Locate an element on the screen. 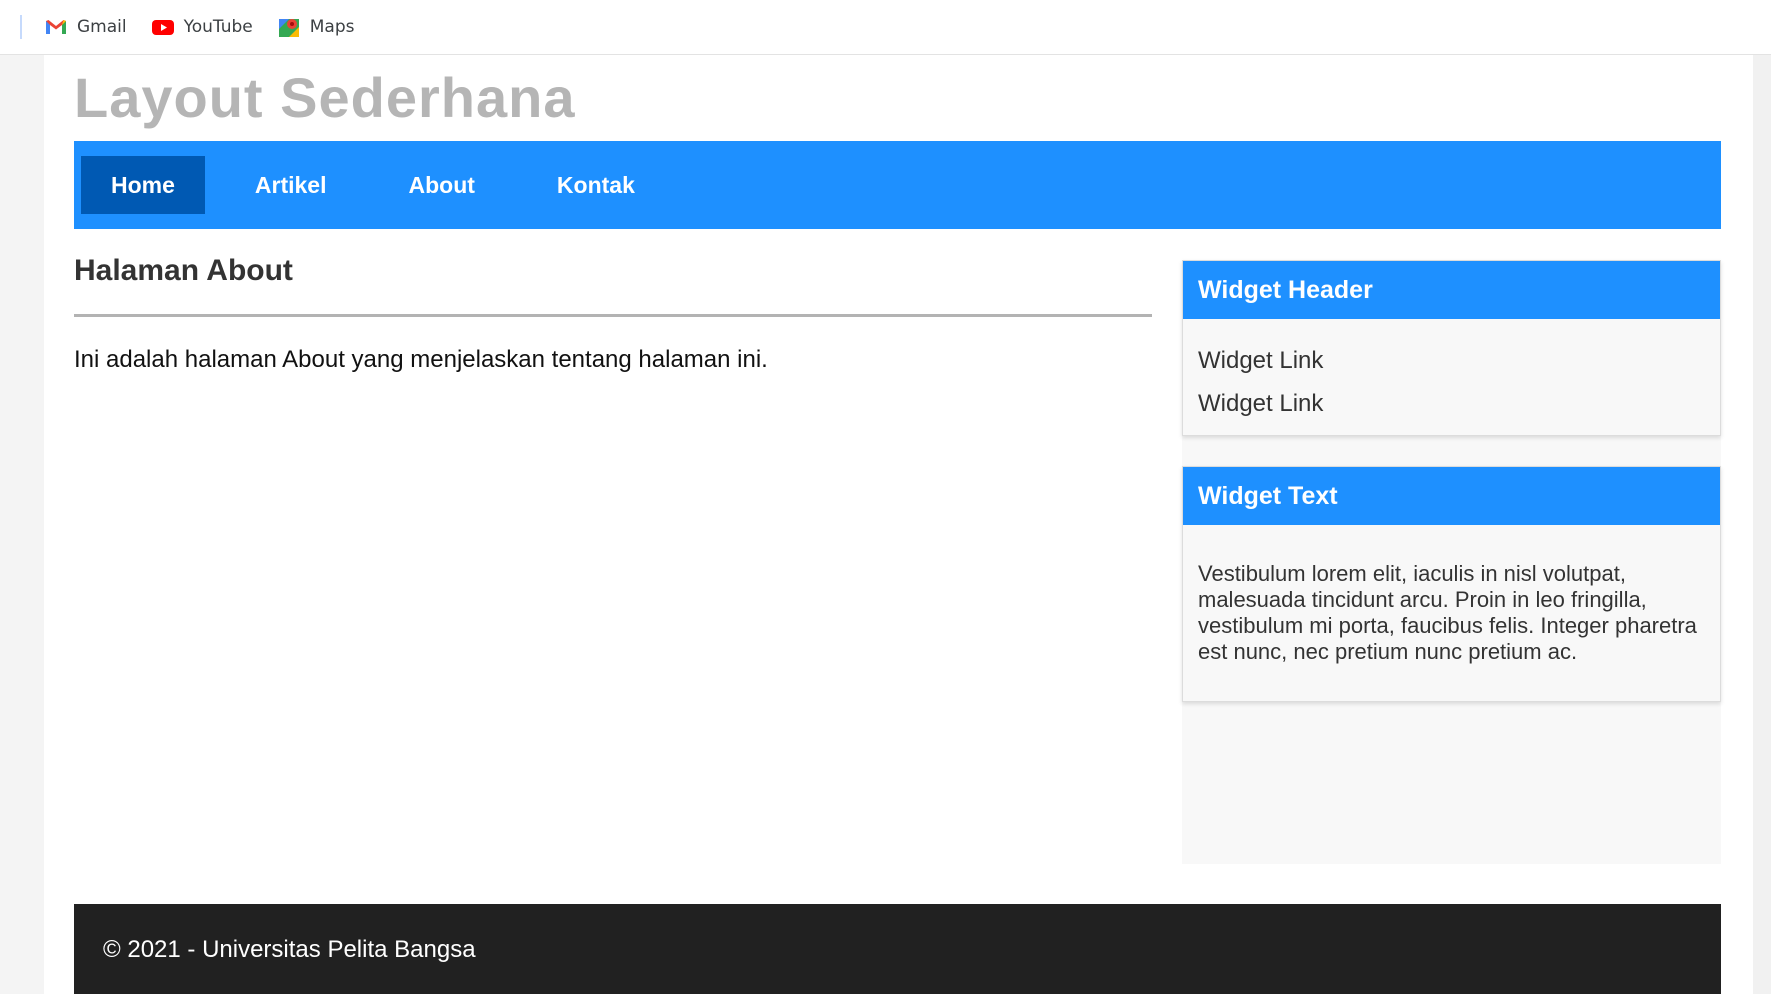  bookmark-maps-label: Maps is located at coordinates (332, 27).